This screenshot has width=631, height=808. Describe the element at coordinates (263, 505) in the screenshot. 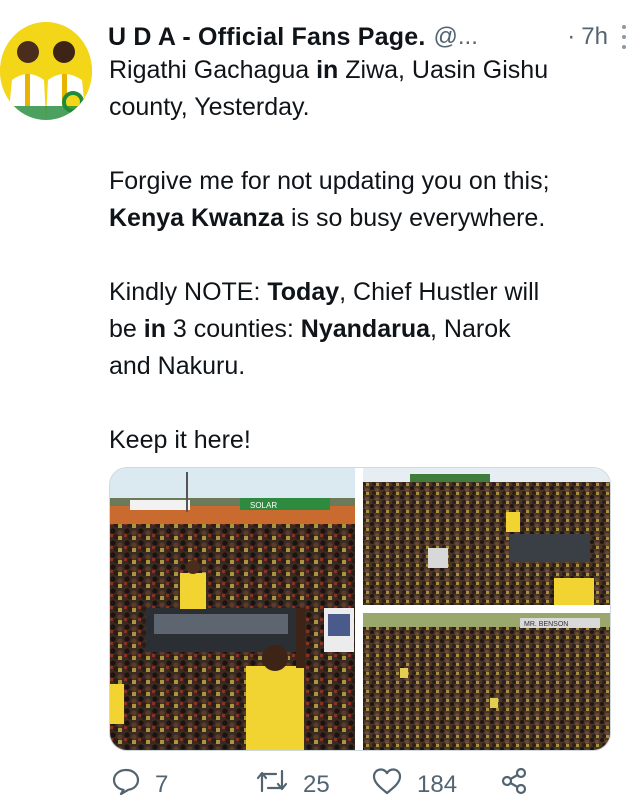

I see `photo-sign-text: SOLAR` at that location.